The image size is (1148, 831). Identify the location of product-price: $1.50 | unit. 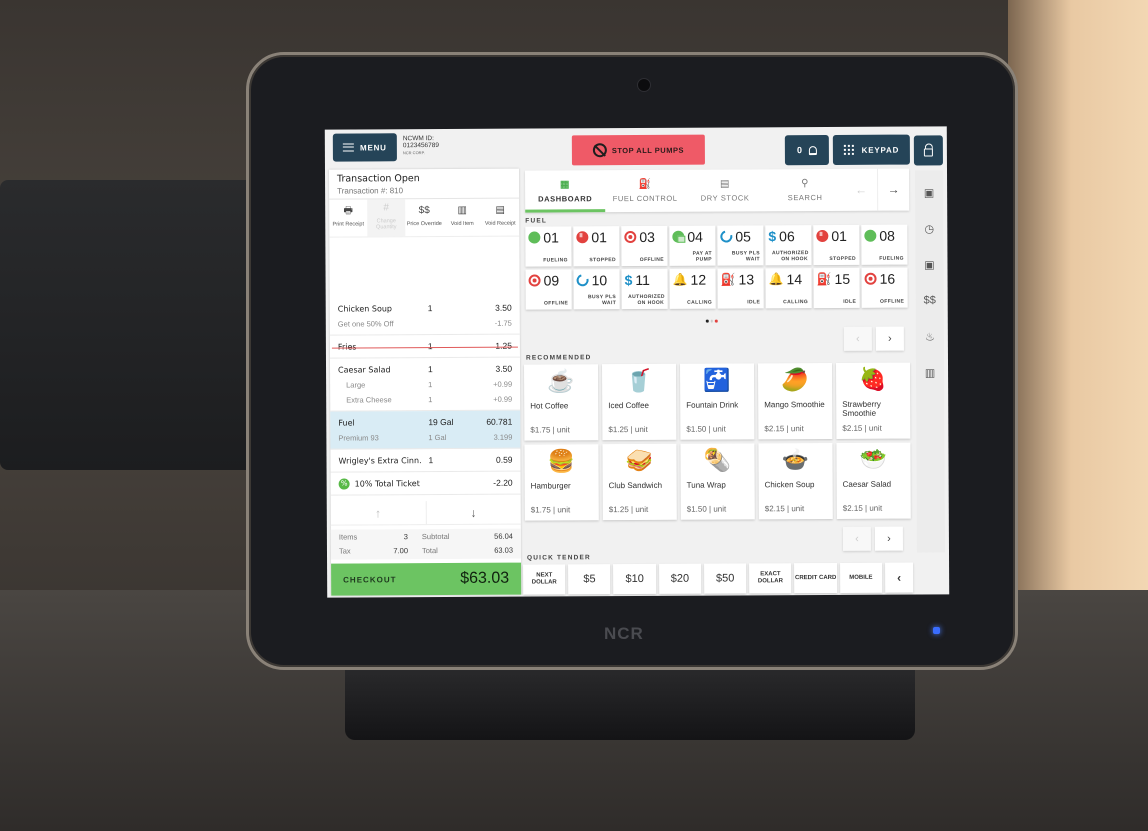
(706, 429).